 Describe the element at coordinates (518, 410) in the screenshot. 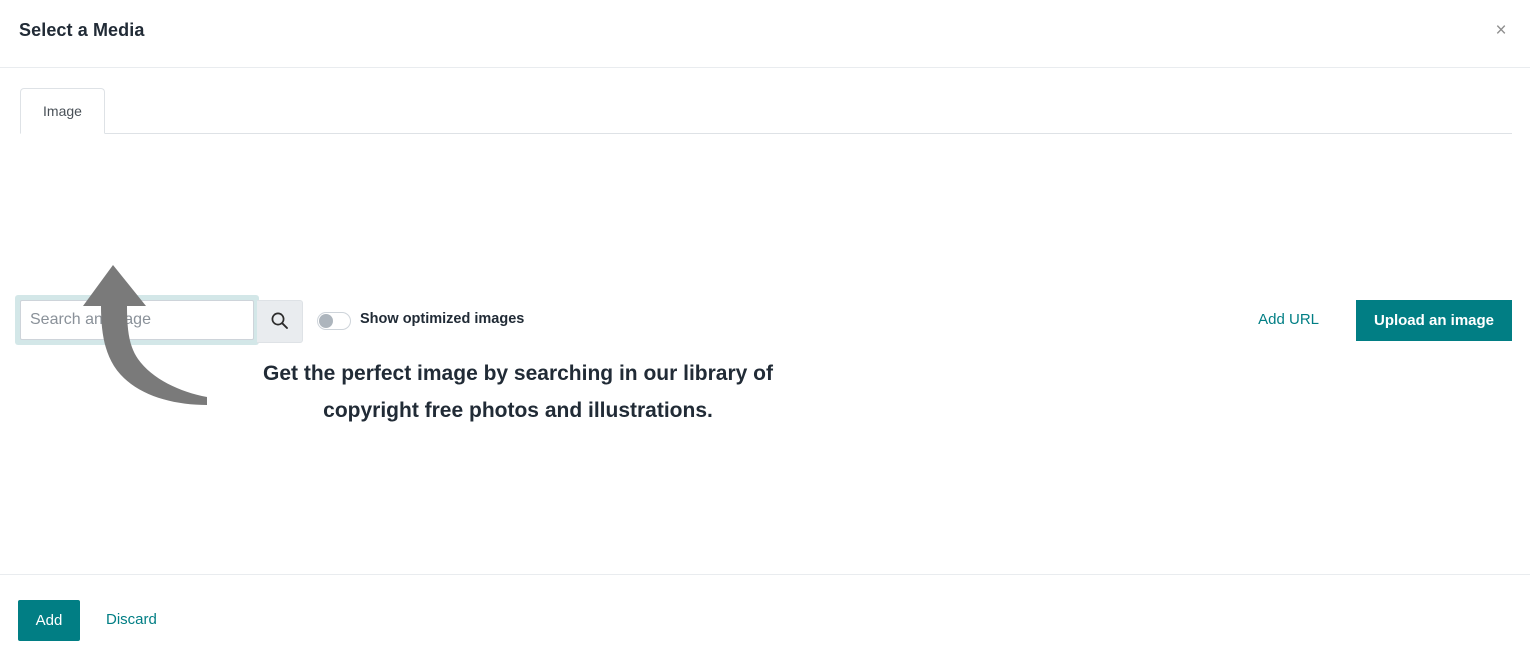

I see `empty-state-message-line2: copyright free photos and illustrations.` at that location.